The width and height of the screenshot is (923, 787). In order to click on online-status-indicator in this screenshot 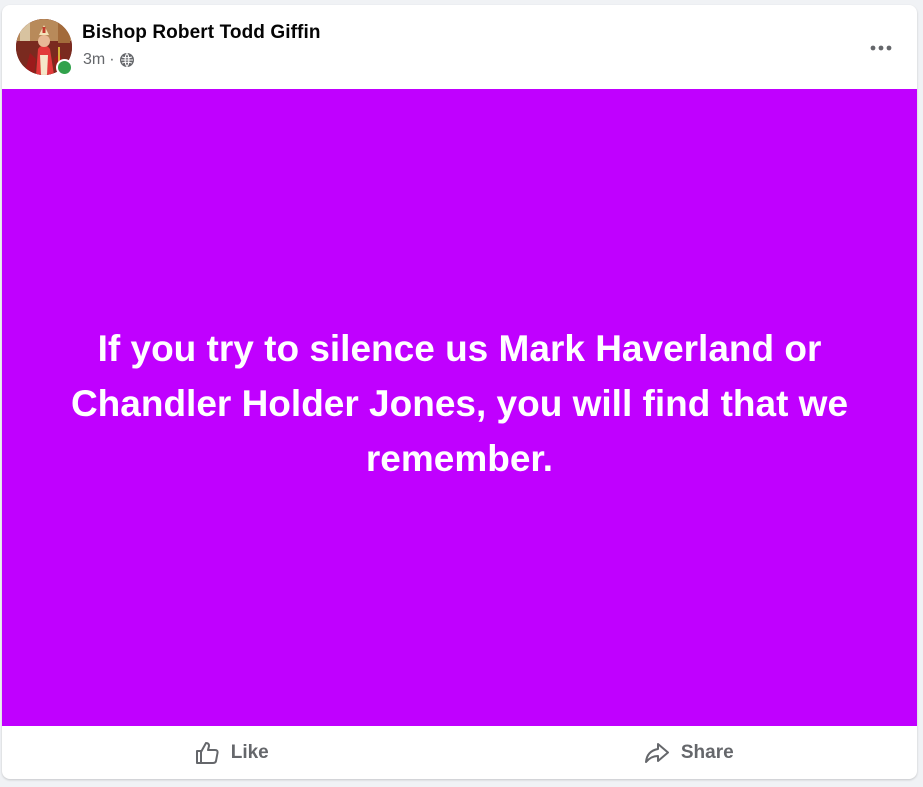, I will do `click(64, 67)`.